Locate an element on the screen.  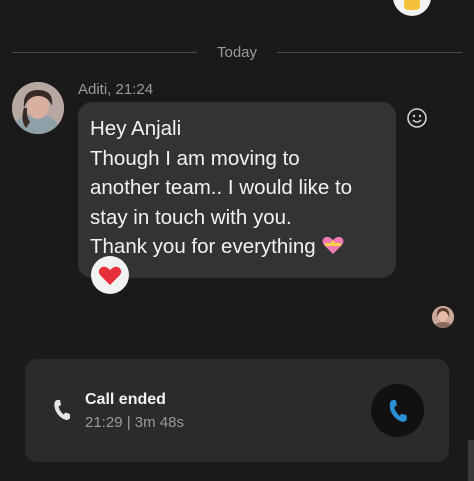
thumbs-up-reaction is located at coordinates (412, 8).